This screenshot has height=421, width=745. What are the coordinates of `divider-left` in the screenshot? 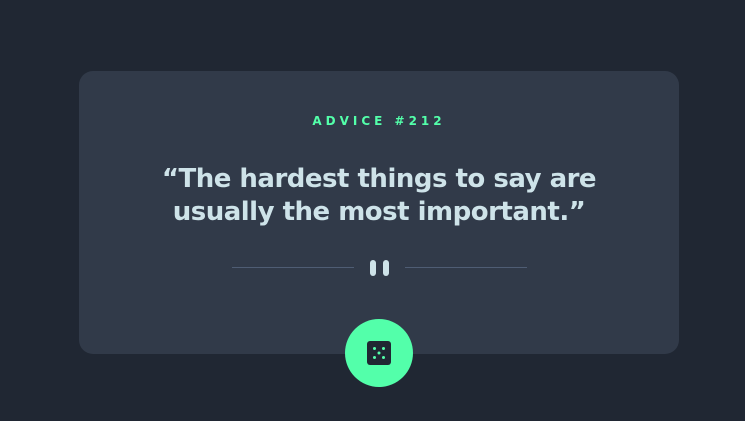 It's located at (293, 267).